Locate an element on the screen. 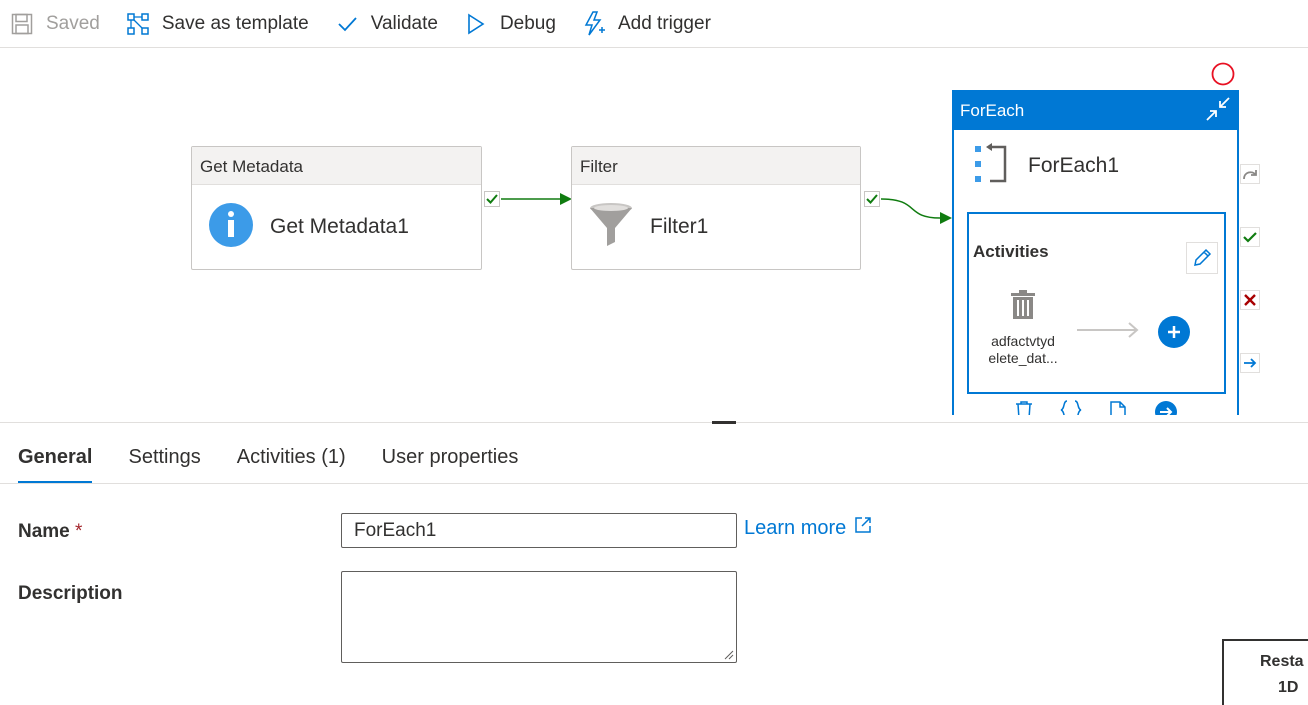 The width and height of the screenshot is (1308, 705). tab-settings: Settings is located at coordinates (164, 459).